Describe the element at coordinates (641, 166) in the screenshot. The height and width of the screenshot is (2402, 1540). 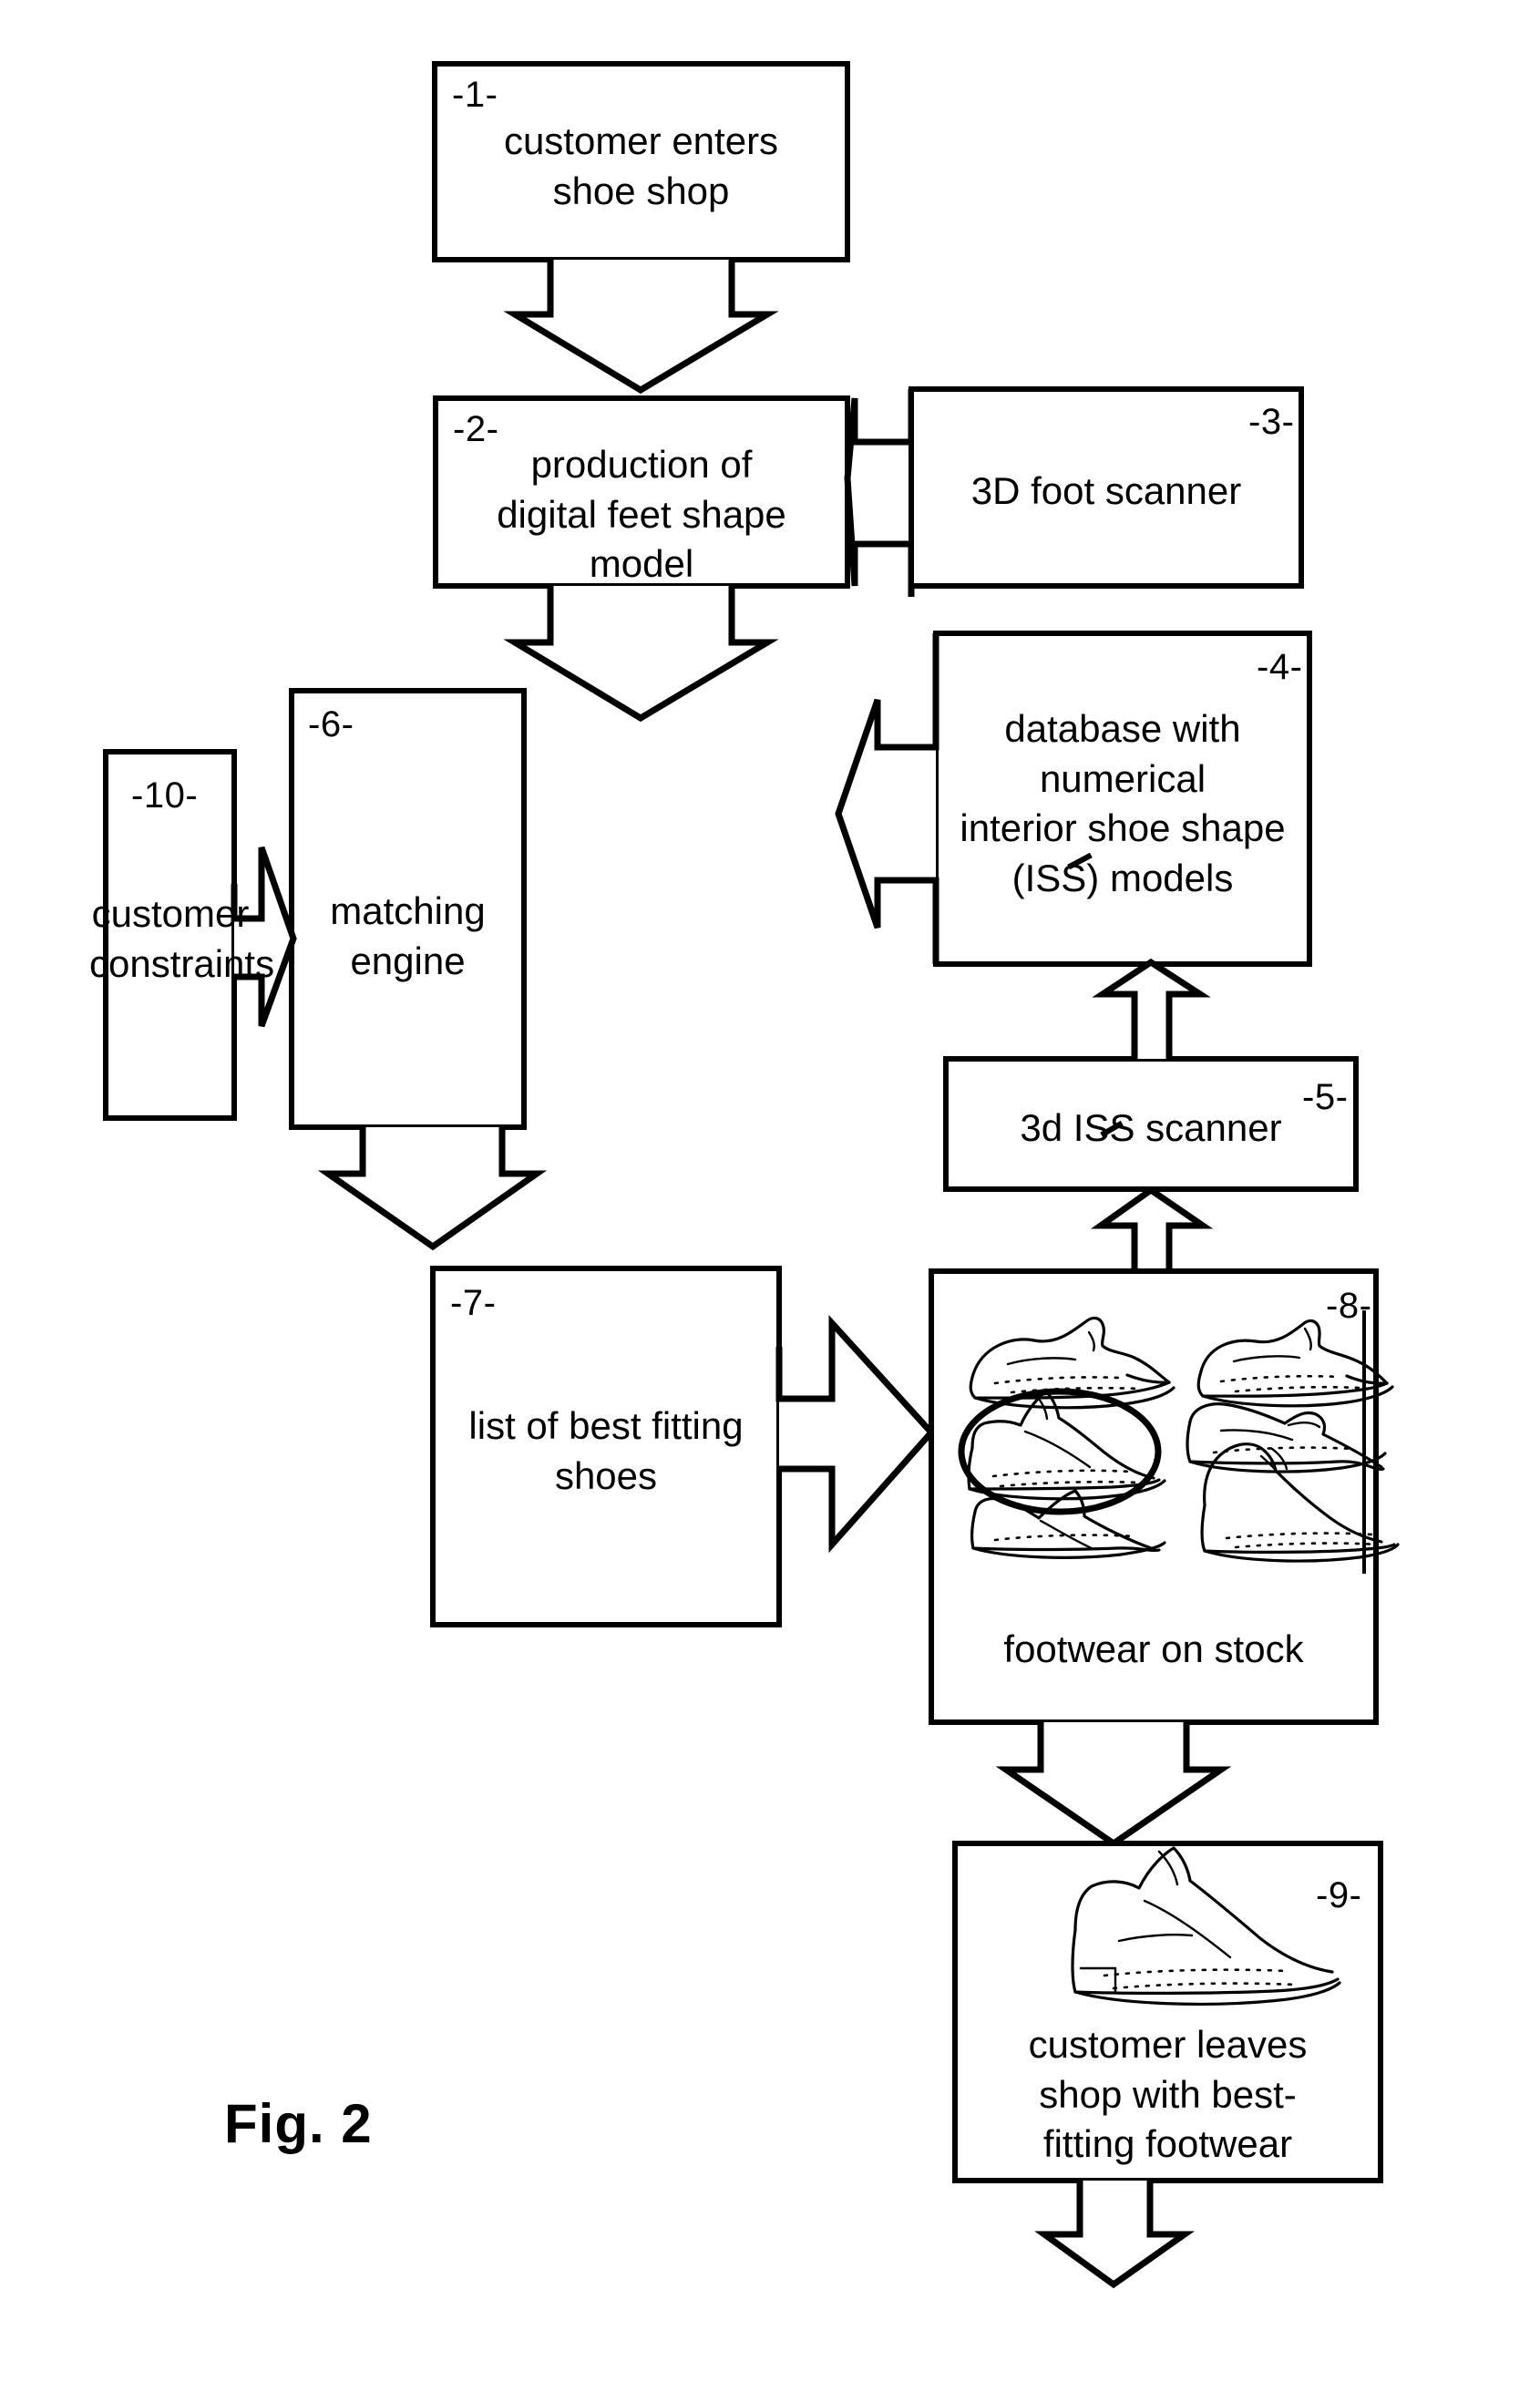
I see `box-1-label: customer enters shoe shop` at that location.